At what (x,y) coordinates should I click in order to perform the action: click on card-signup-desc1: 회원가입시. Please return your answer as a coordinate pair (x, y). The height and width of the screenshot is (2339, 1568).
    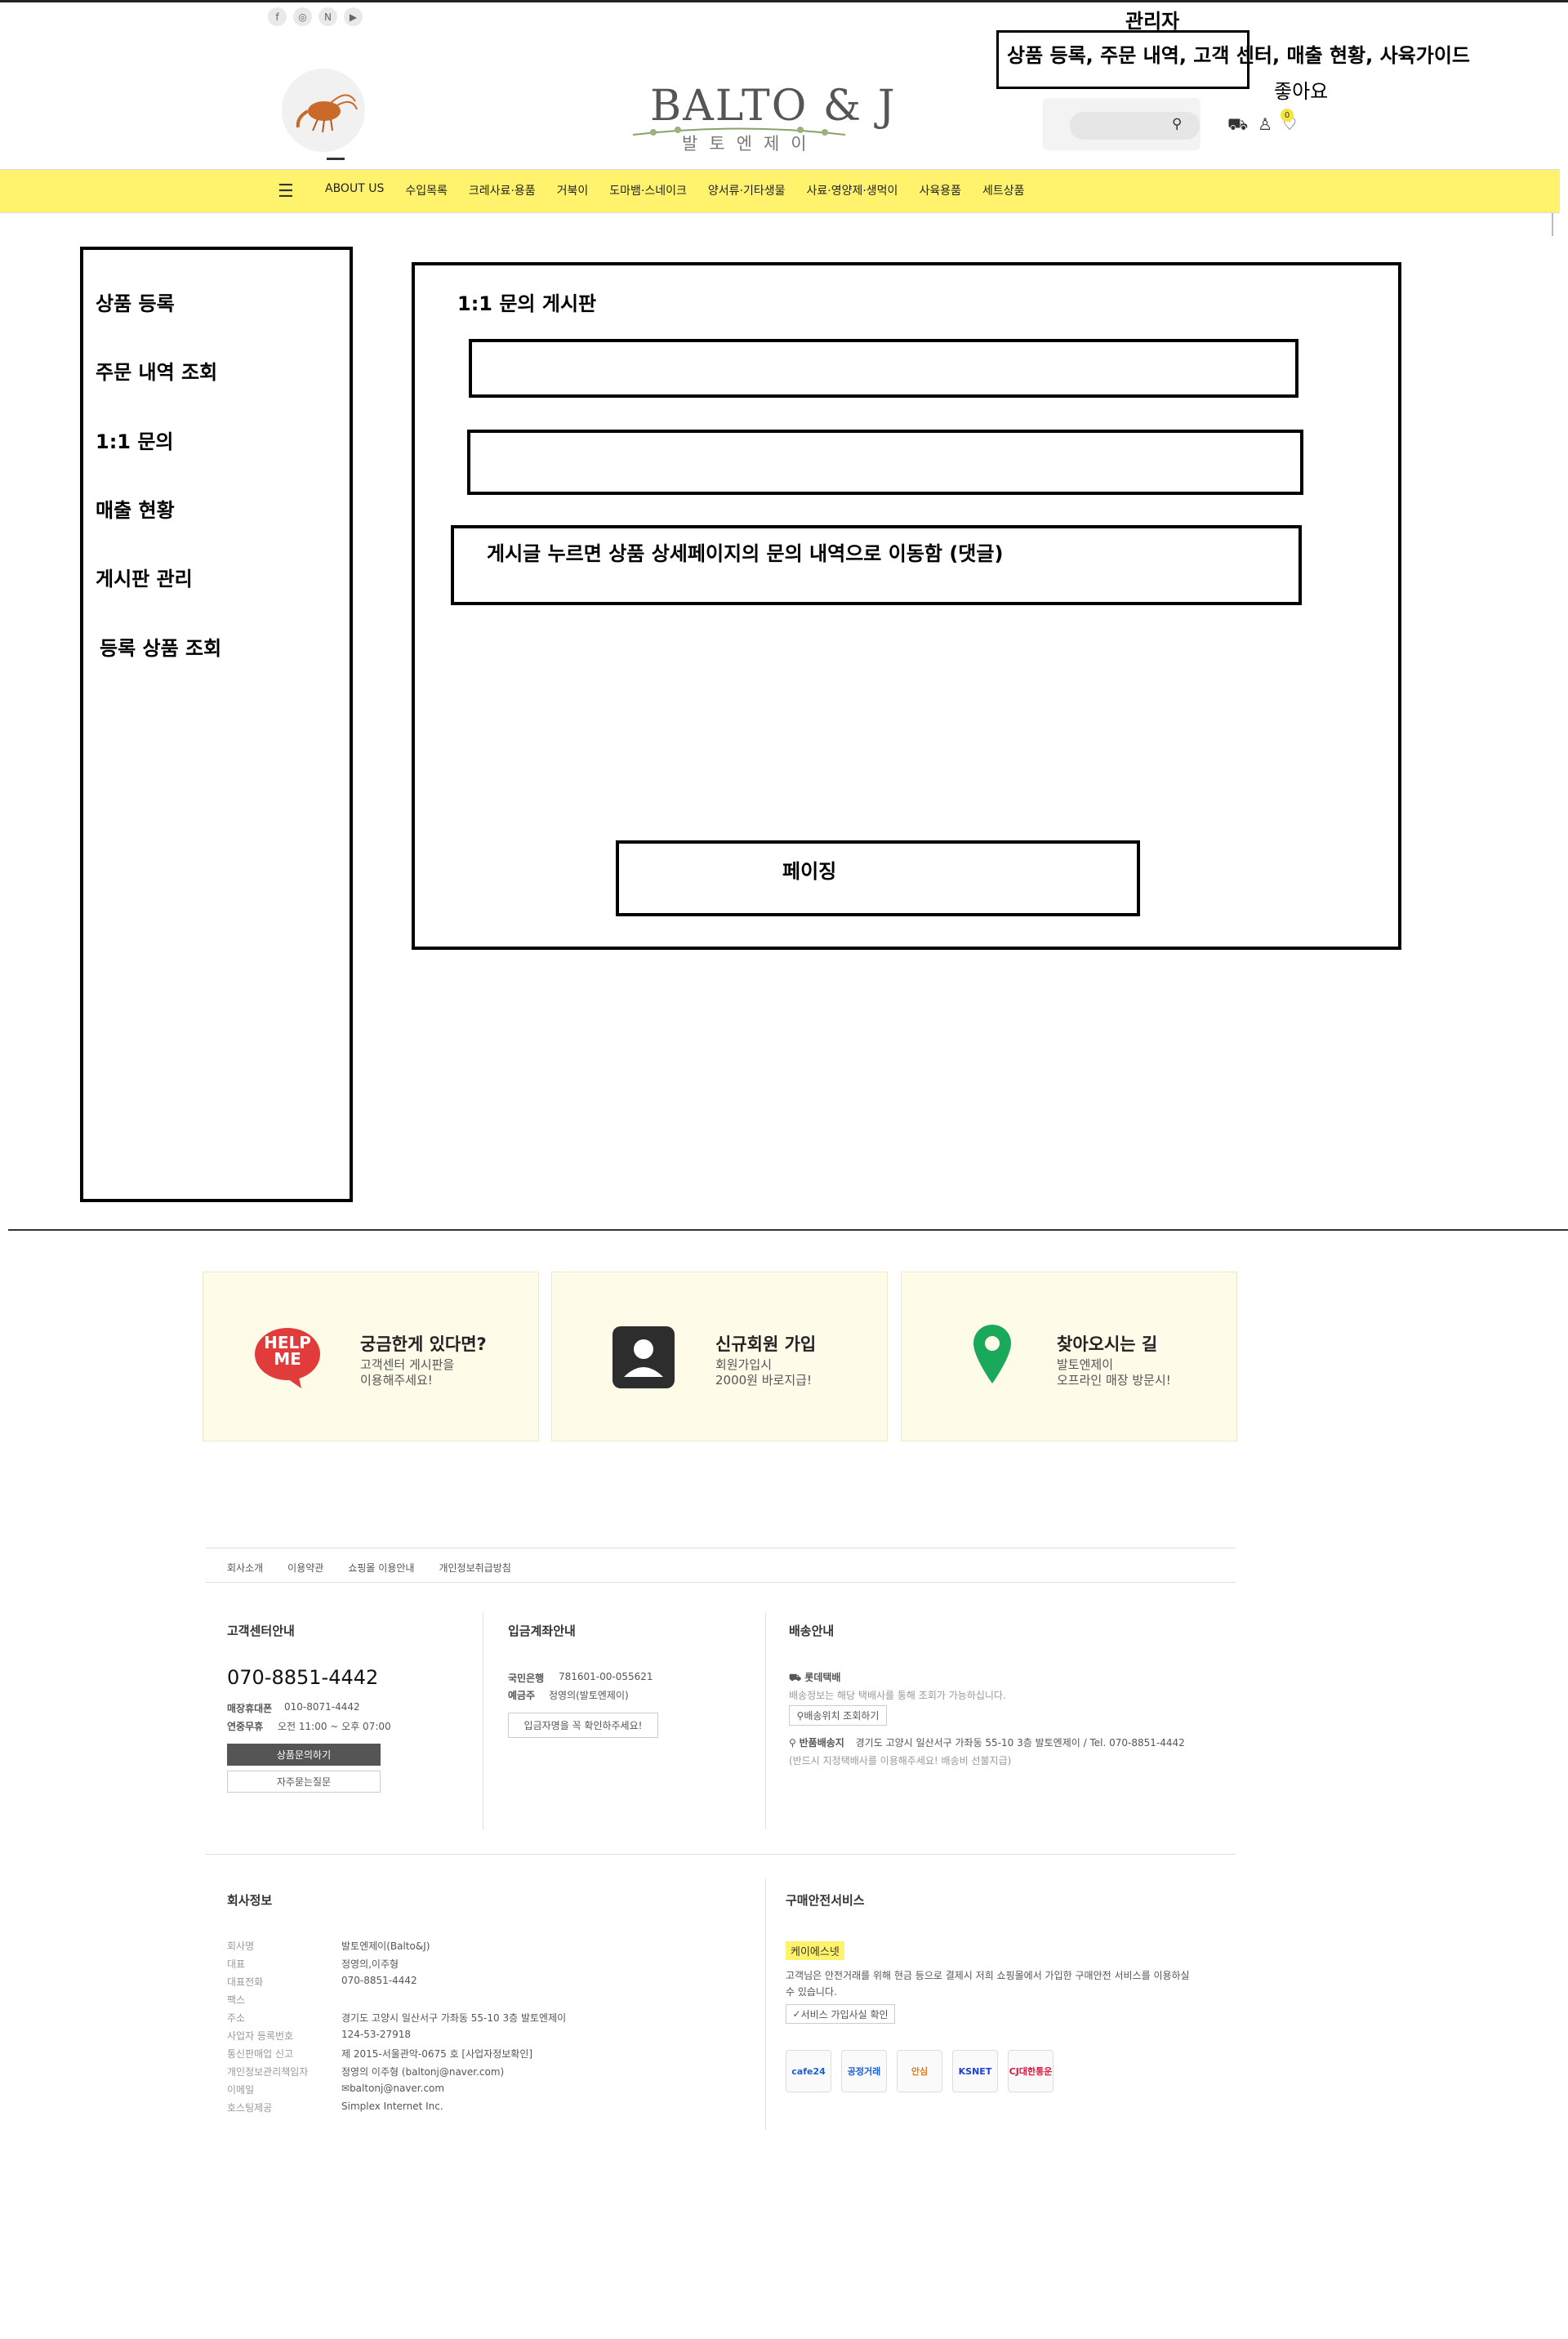
    Looking at the image, I should click on (744, 1364).